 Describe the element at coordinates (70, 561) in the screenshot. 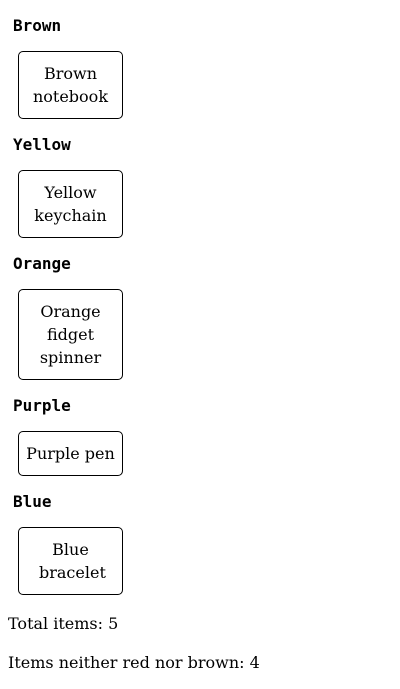

I see `item-card-blue-bracelet: Blue bracelet` at that location.